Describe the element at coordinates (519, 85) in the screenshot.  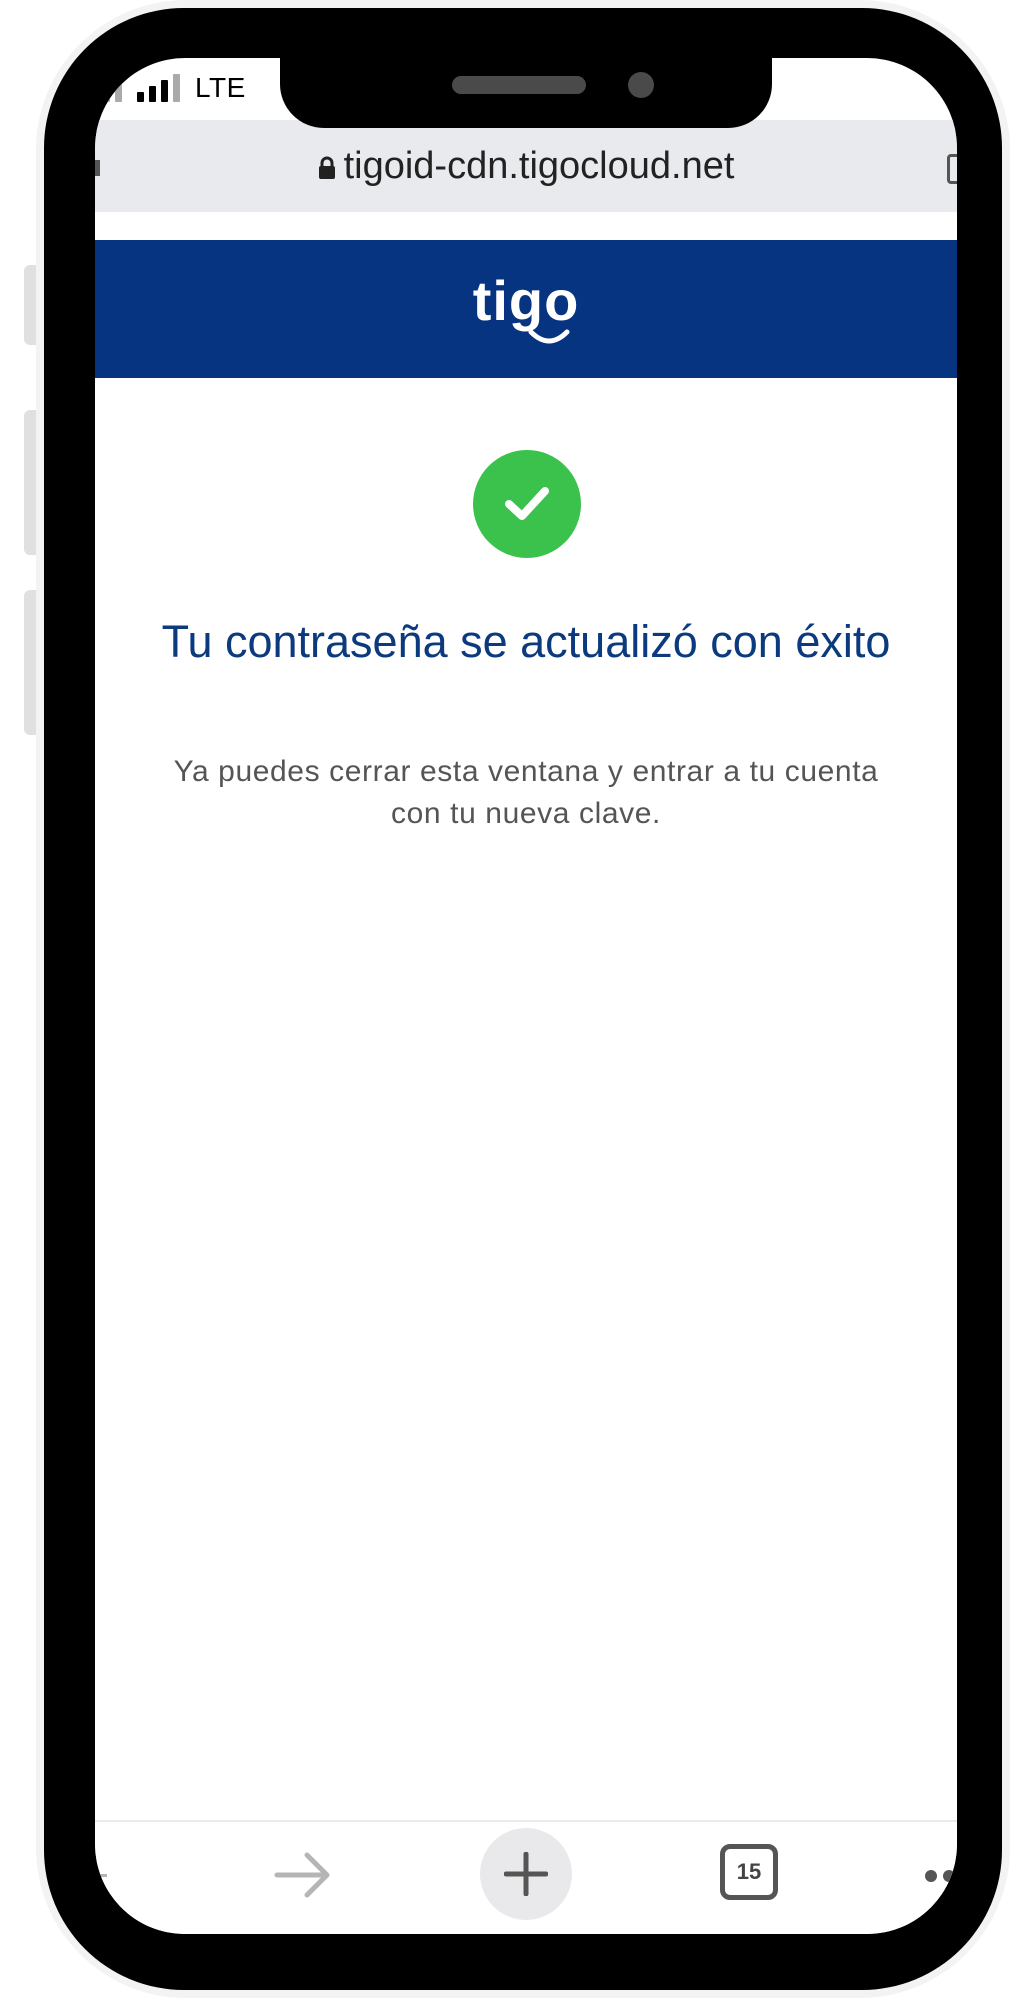
I see `speaker-grille` at that location.